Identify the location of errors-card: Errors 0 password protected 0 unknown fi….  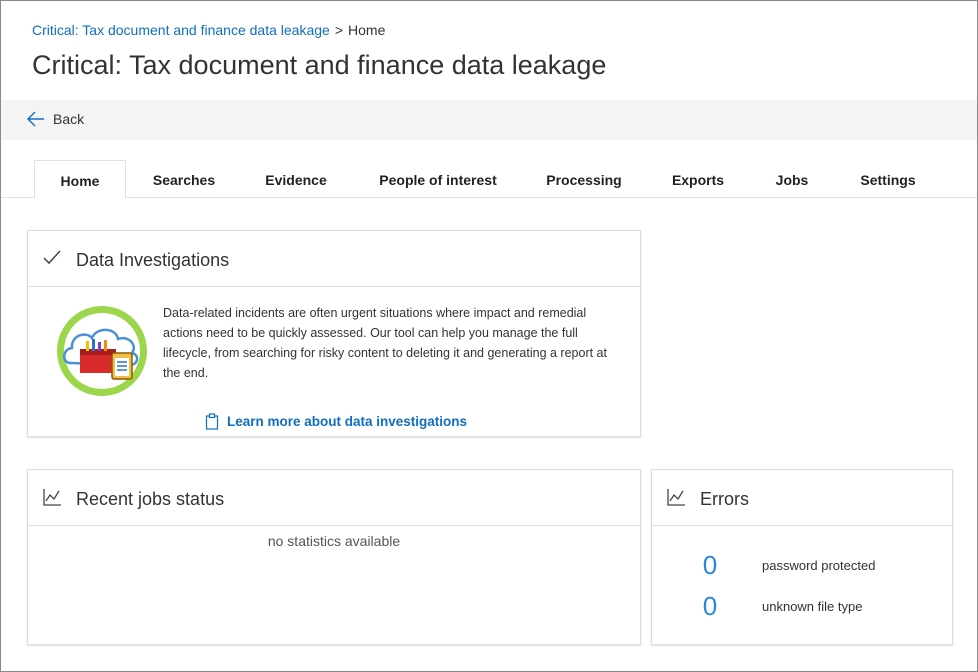
(802, 557).